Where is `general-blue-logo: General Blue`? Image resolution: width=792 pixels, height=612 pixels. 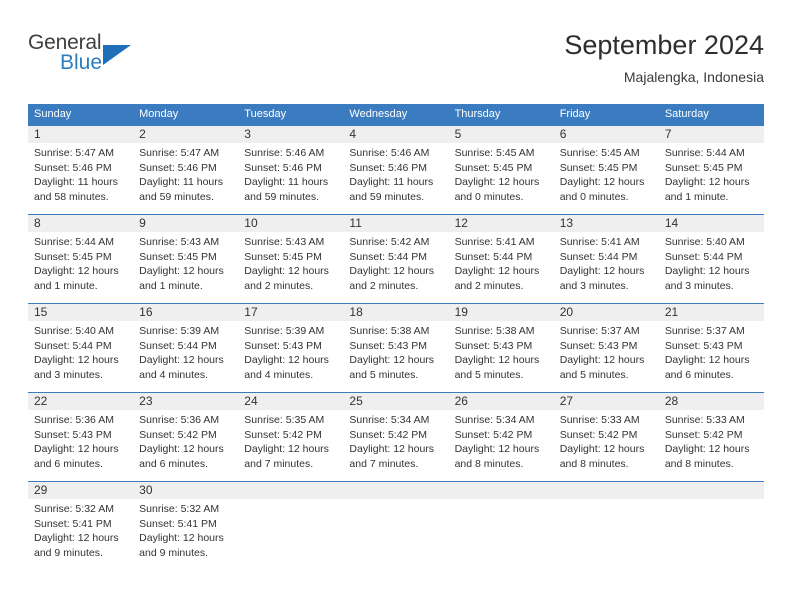
general-blue-logo: General Blue is located at coordinates (118, 60).